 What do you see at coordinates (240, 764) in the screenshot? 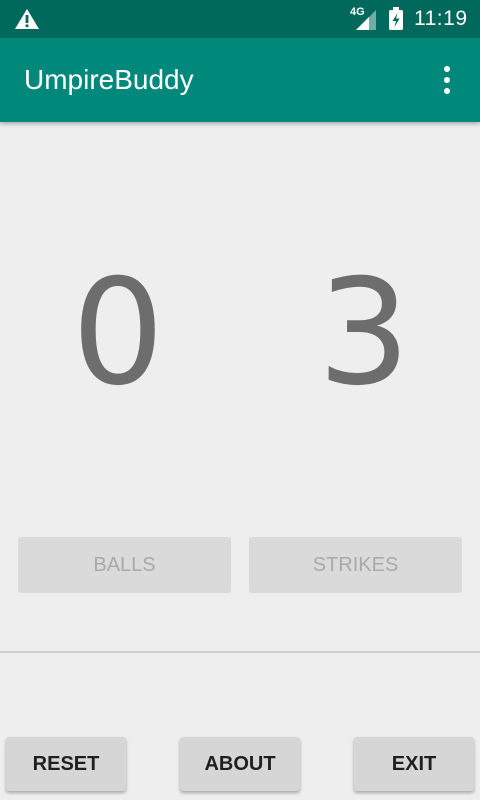
I see `about-button: ABOUT` at bounding box center [240, 764].